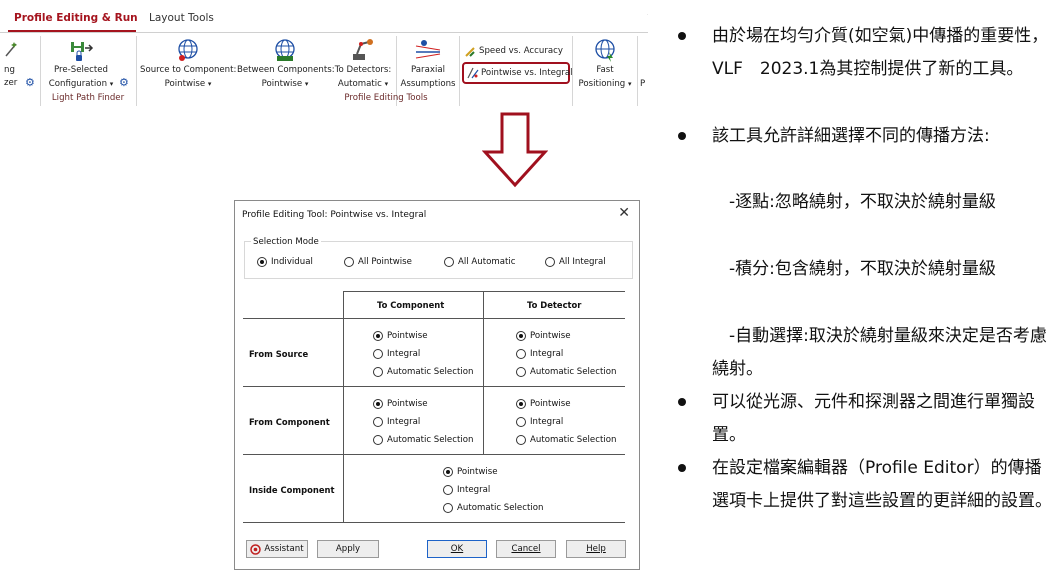 Image resolution: width=1054 pixels, height=578 pixels. What do you see at coordinates (285, 50) in the screenshot?
I see `component-sphere-icon` at bounding box center [285, 50].